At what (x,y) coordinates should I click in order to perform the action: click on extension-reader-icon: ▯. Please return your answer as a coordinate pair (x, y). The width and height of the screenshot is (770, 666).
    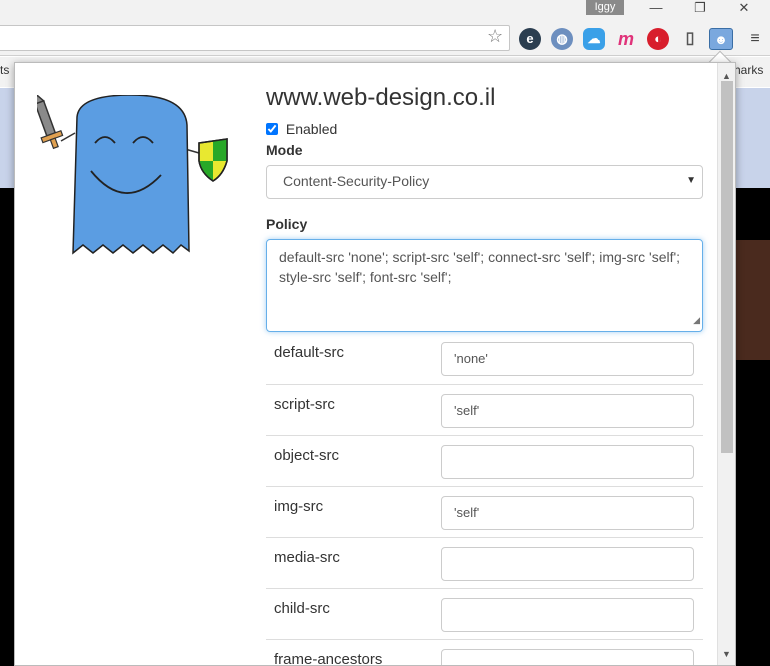
    Looking at the image, I should click on (690, 39).